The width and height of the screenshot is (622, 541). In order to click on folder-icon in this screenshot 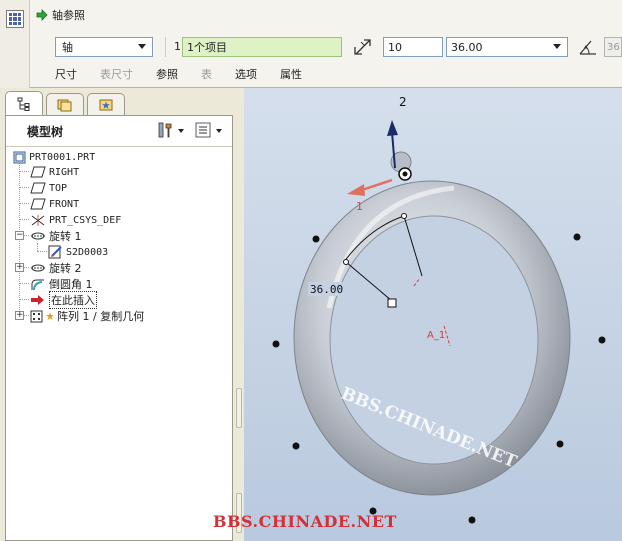, I will do `click(64, 105)`.